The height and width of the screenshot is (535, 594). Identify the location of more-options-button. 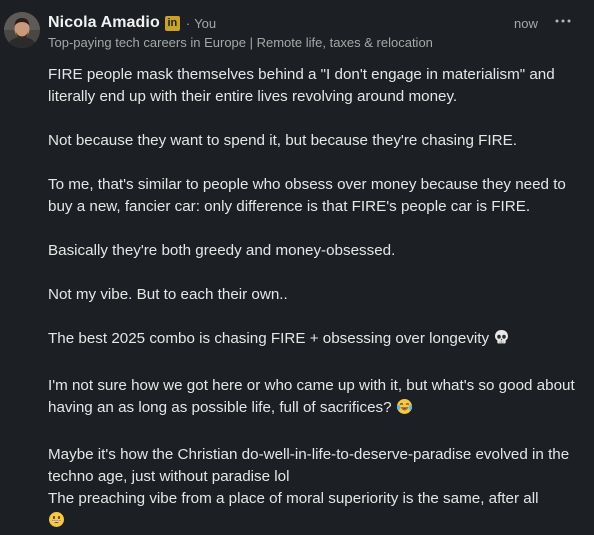
(563, 21).